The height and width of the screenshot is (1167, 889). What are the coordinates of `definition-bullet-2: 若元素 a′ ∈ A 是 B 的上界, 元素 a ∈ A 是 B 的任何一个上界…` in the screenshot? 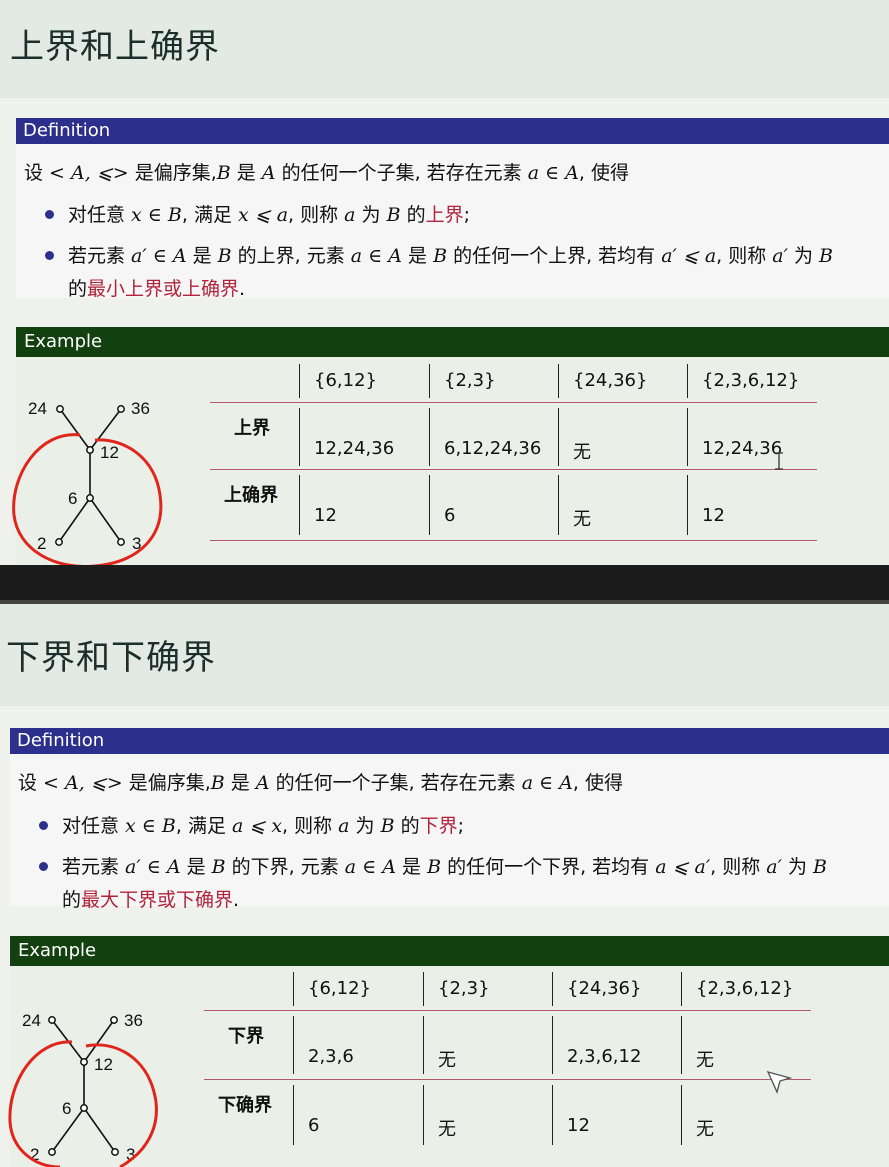 It's located at (450, 254).